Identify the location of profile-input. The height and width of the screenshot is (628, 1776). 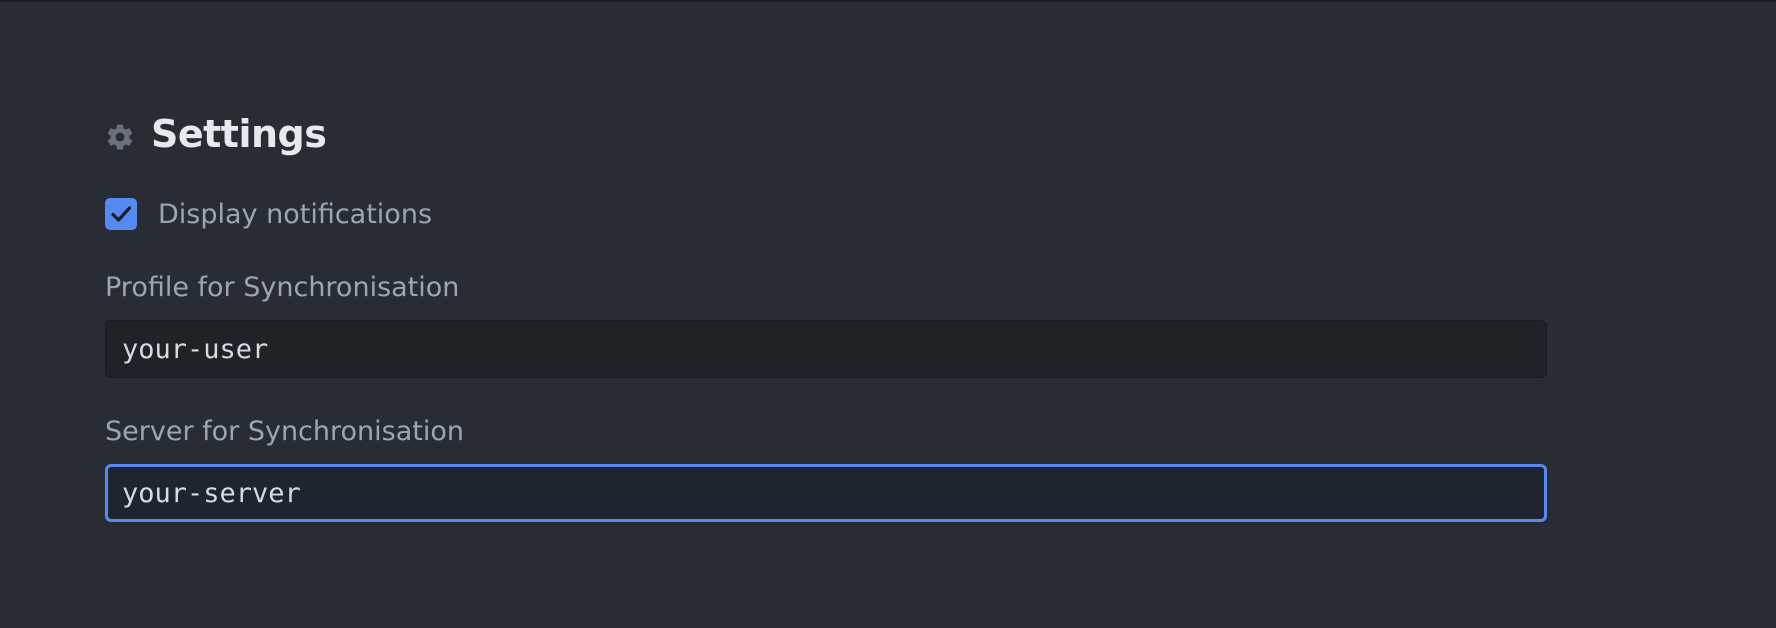
(826, 349).